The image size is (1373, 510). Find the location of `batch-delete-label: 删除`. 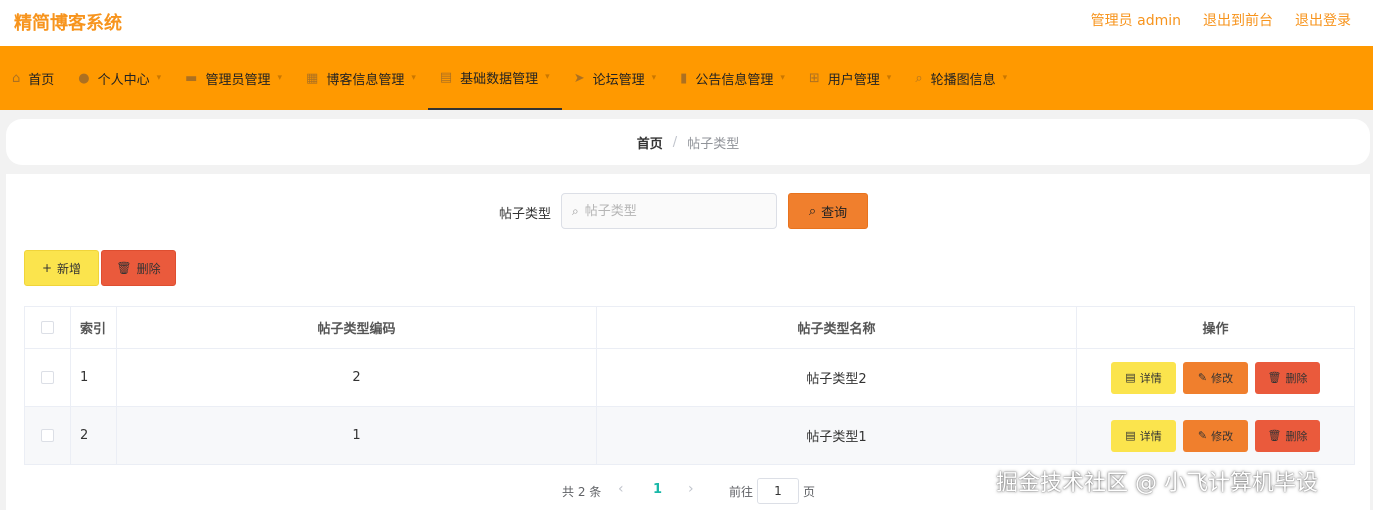

batch-delete-label: 删除 is located at coordinates (148, 268).